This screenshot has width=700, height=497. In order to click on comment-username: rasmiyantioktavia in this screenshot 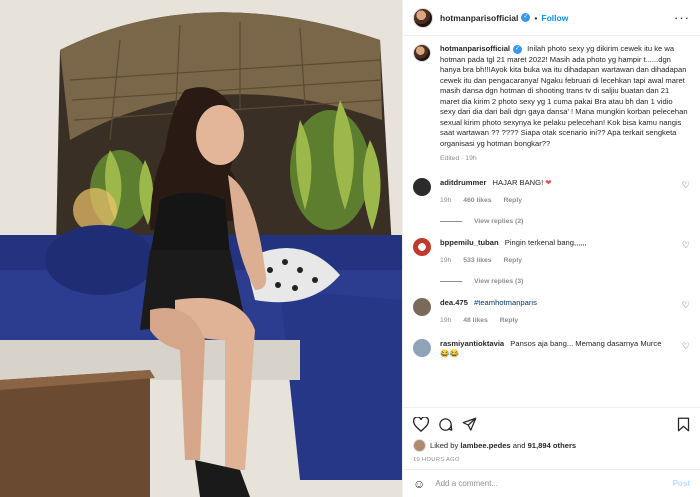, I will do `click(472, 343)`.